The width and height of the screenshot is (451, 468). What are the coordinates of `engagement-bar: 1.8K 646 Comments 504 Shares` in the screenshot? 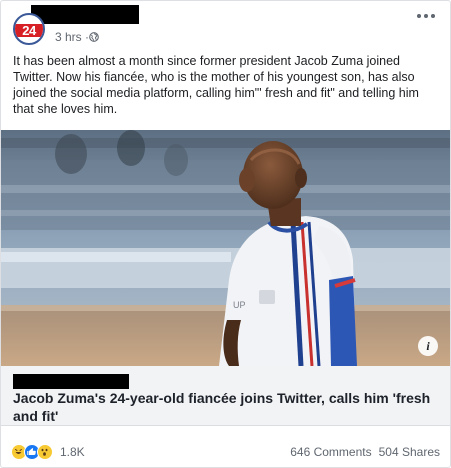 It's located at (225, 446).